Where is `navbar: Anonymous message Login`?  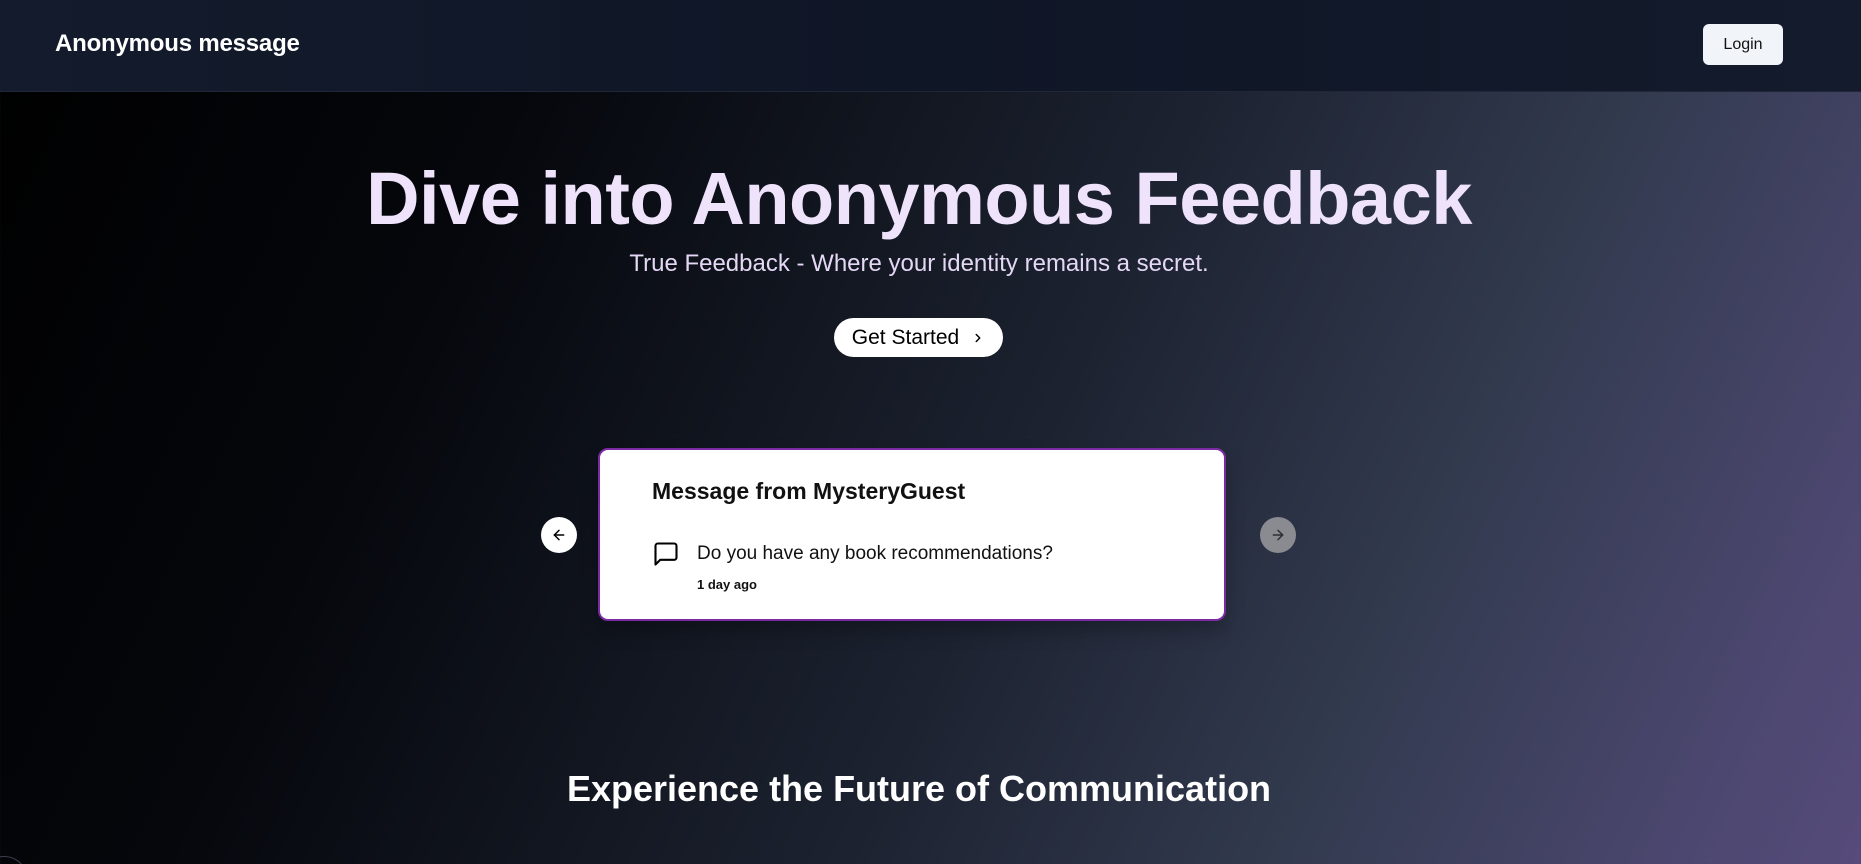 navbar: Anonymous message Login is located at coordinates (930, 46).